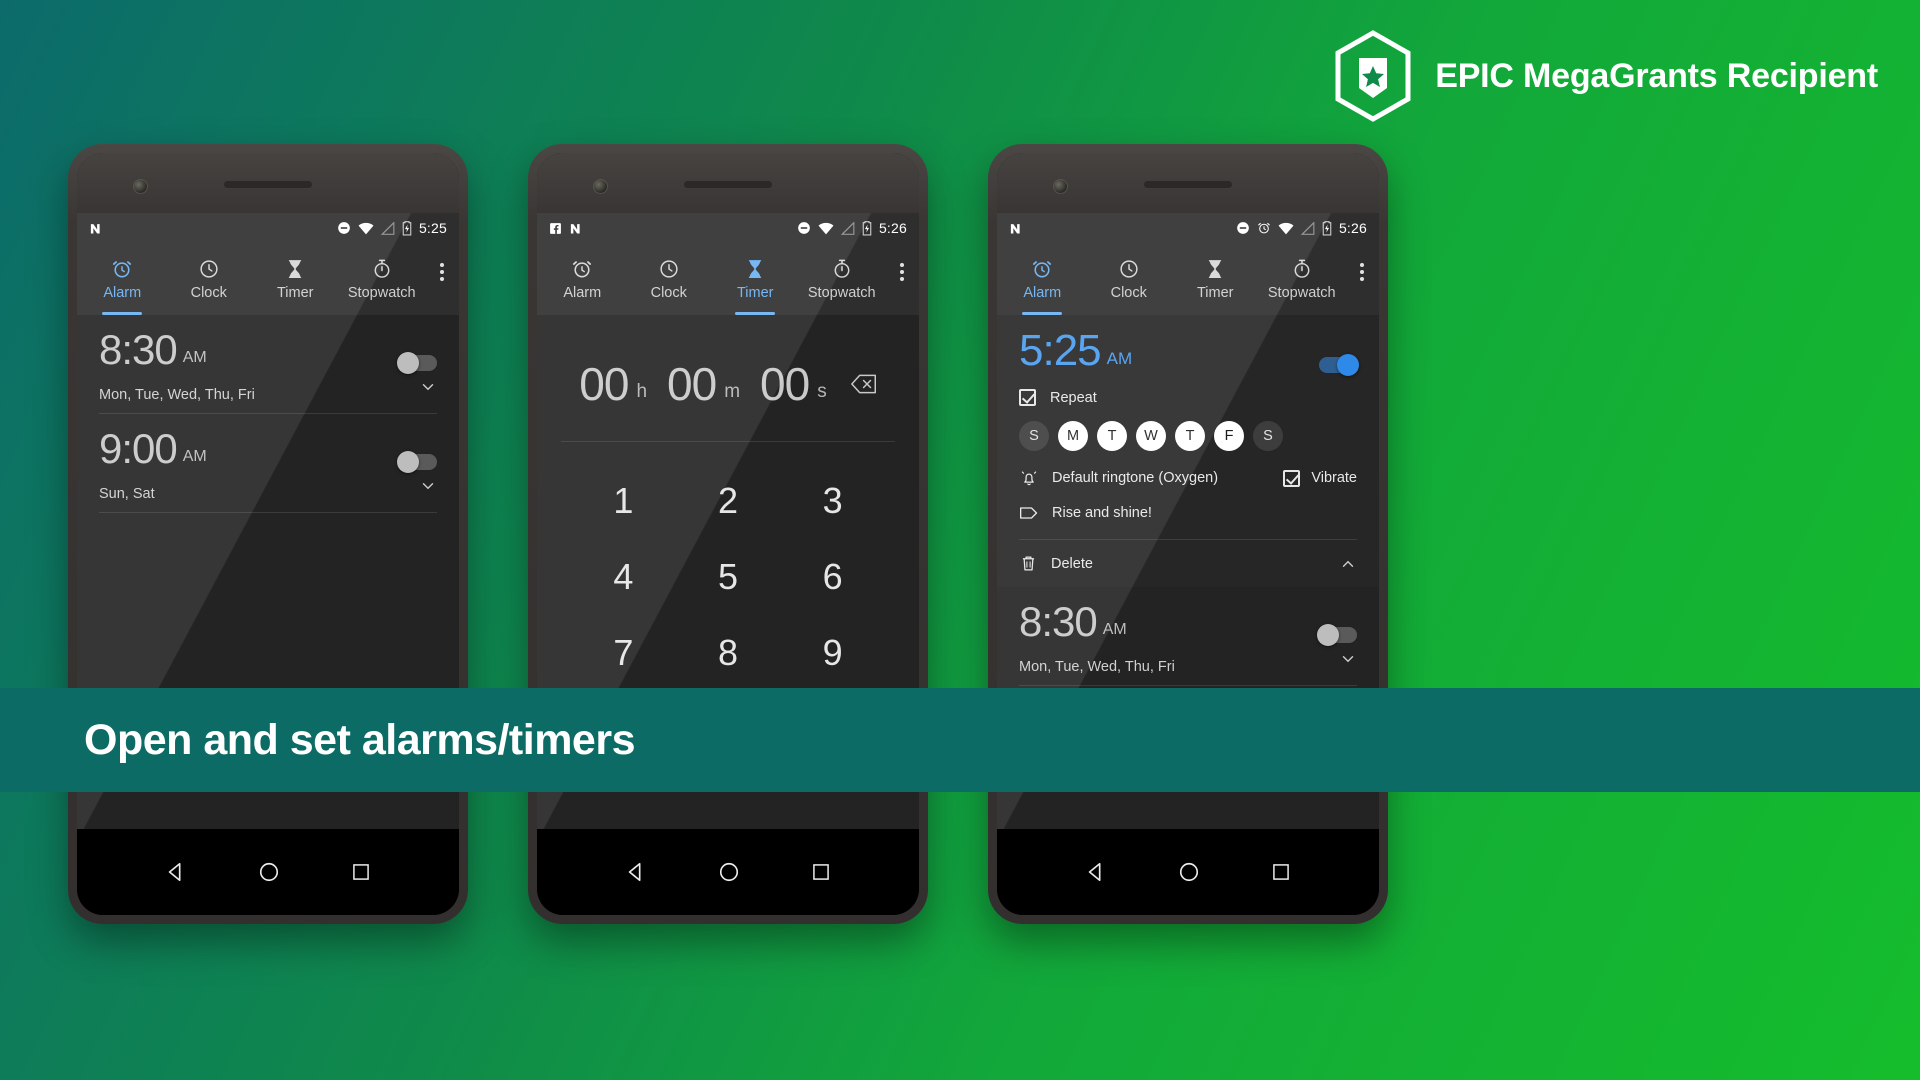 The width and height of the screenshot is (1920, 1080). What do you see at coordinates (832, 653) in the screenshot?
I see `keypad-key-9: 9` at bounding box center [832, 653].